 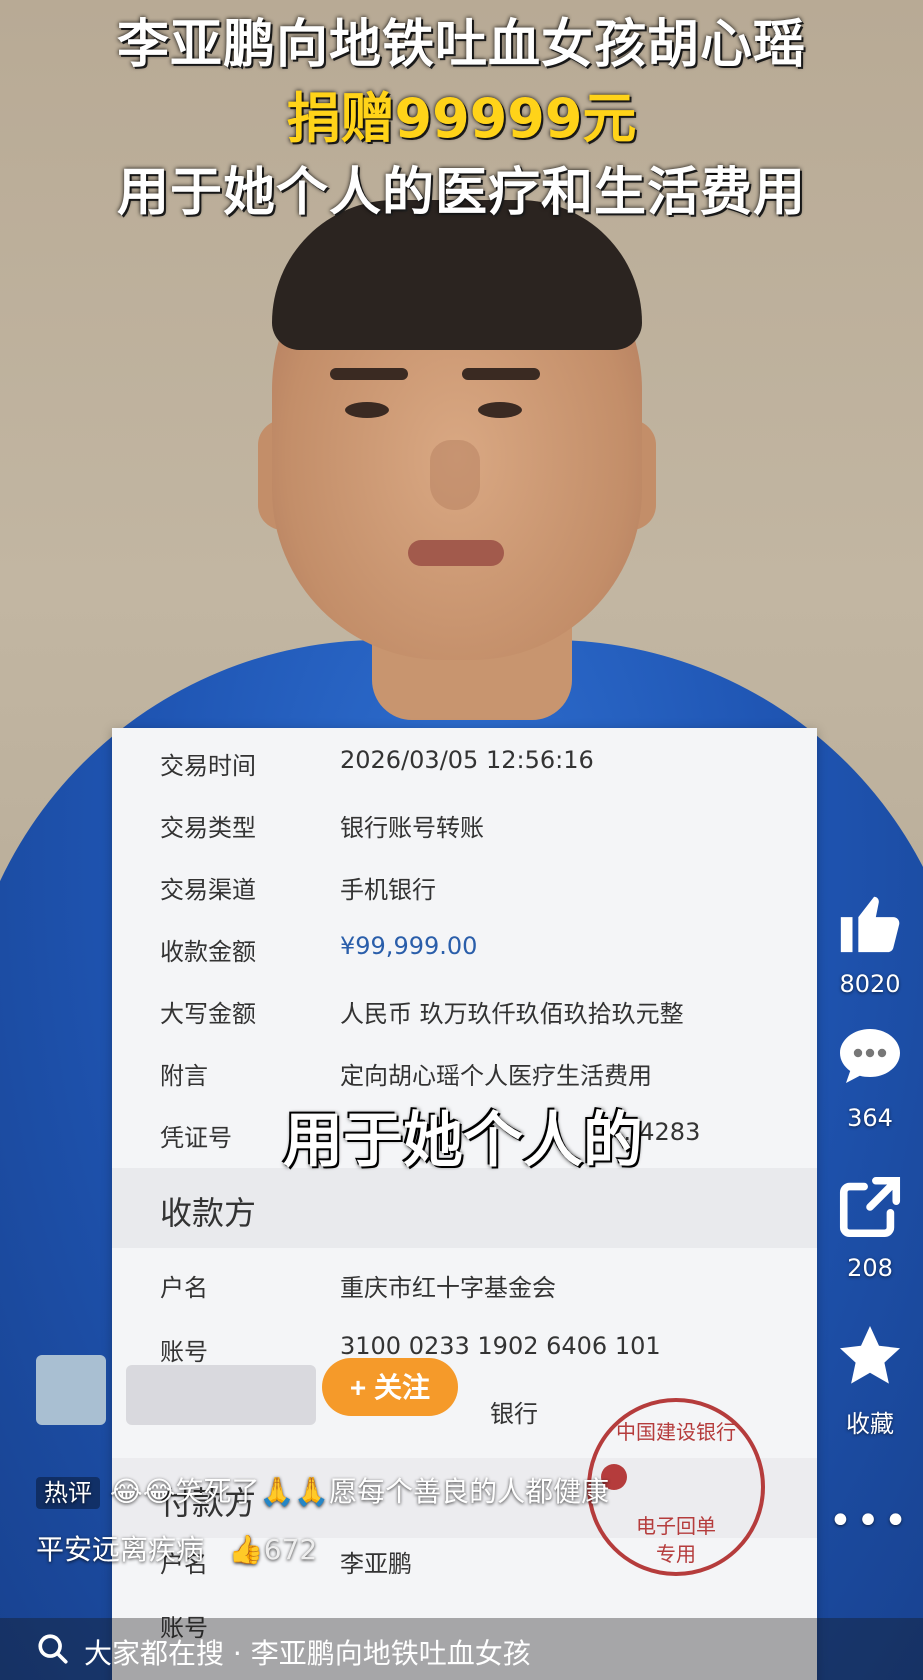 I want to click on receipt-value: 重庆市红十字基金会, so click(x=448, y=1288).